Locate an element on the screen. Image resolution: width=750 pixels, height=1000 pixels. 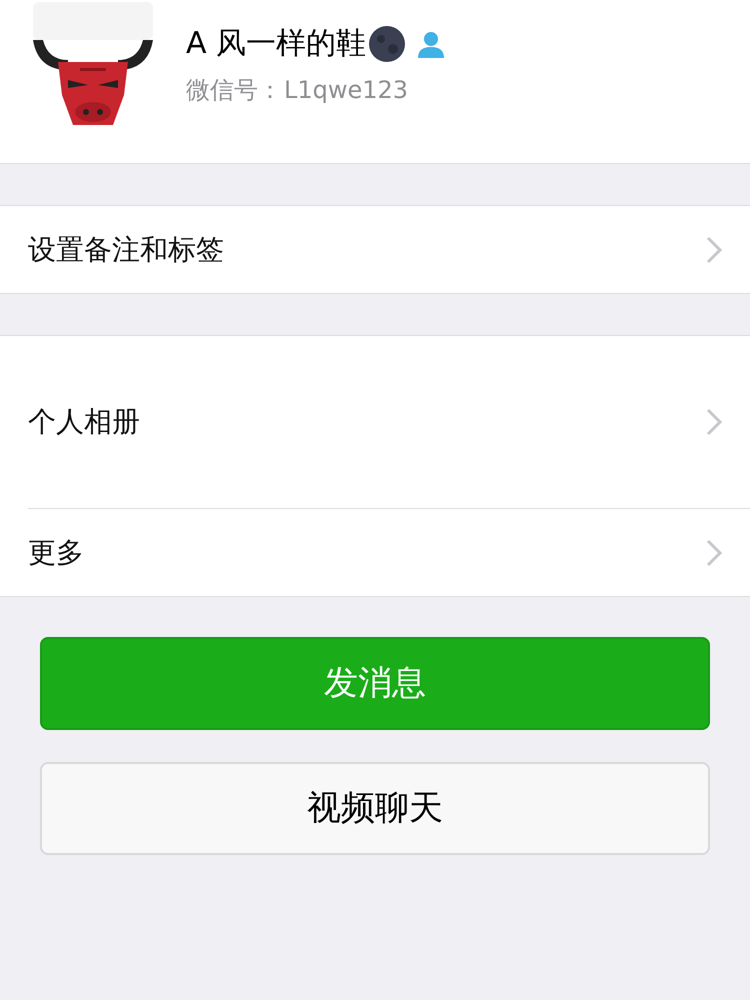
list-item: 设置备注和标签 is located at coordinates (375, 249).